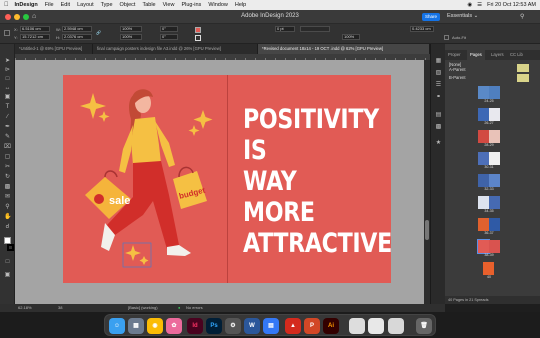 The height and width of the screenshot is (338, 540). What do you see at coordinates (169, 5) in the screenshot?
I see `menu-view: View` at bounding box center [169, 5].